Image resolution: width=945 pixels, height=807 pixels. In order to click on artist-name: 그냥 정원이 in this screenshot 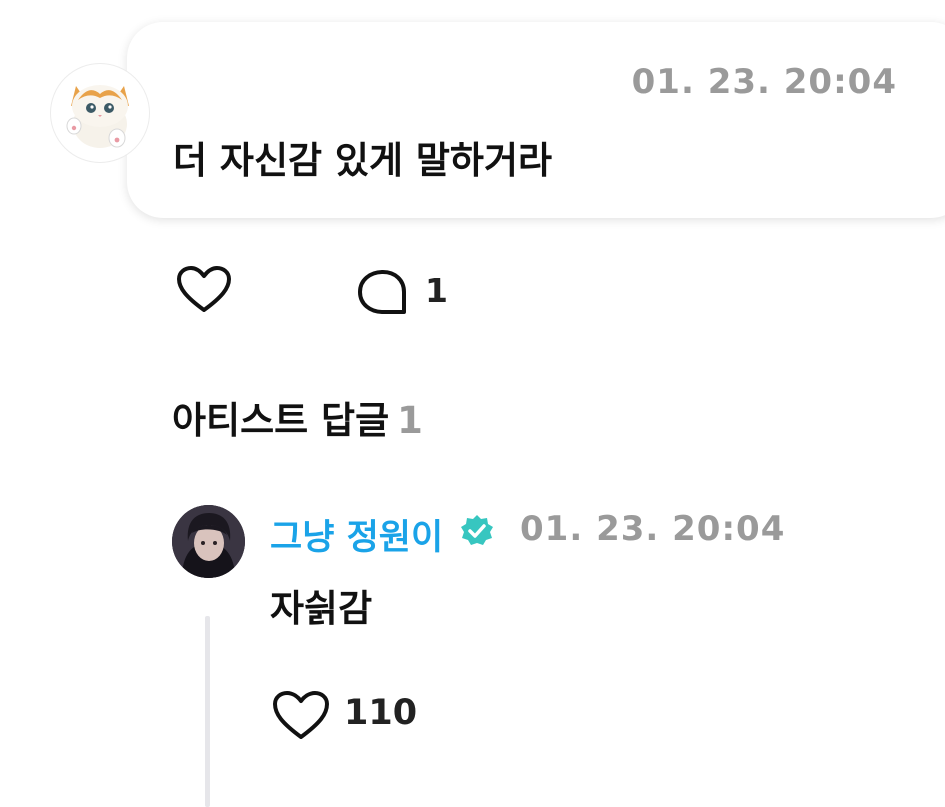, I will do `click(356, 534)`.